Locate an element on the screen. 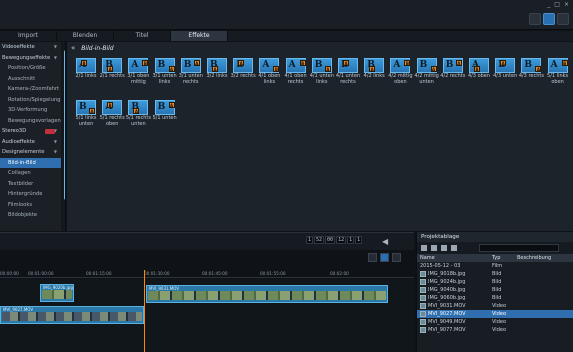 This screenshot has width=573, height=352. storyboard-view-icon is located at coordinates (396, 257).